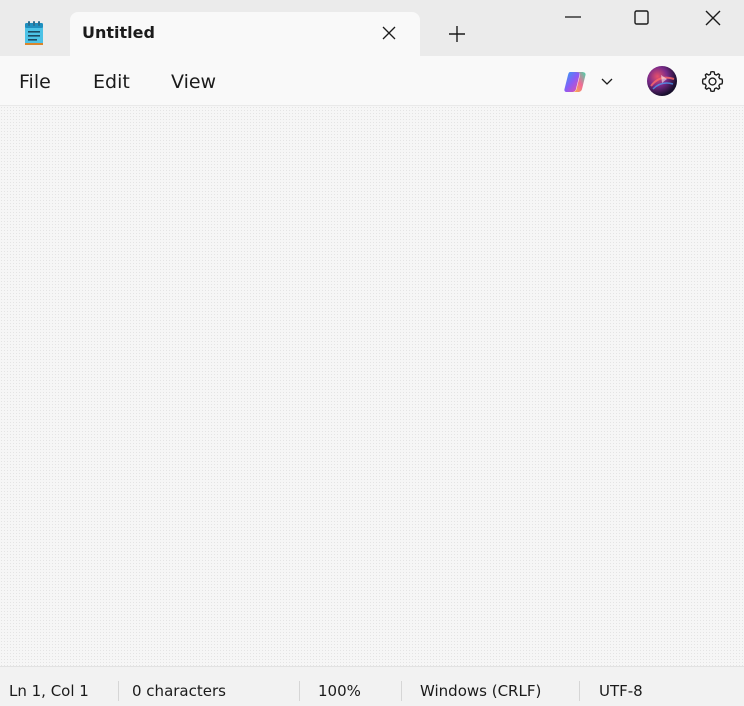 This screenshot has width=744, height=706. Describe the element at coordinates (118, 32) in the screenshot. I see `tab-title: Untitled` at that location.